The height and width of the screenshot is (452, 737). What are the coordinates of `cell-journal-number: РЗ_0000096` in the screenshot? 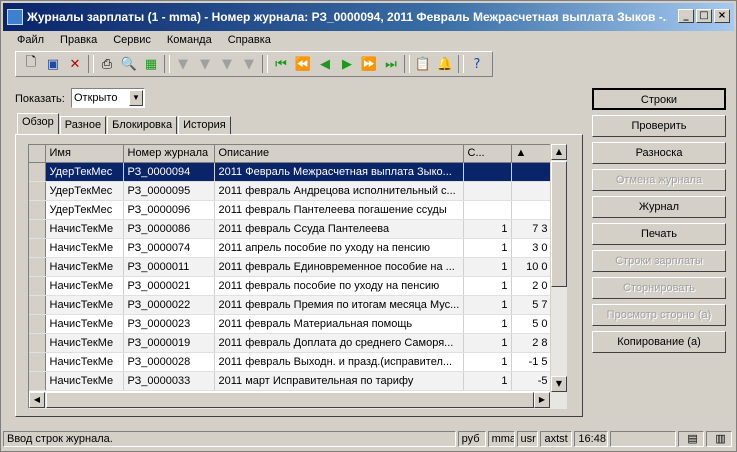 It's located at (169, 210).